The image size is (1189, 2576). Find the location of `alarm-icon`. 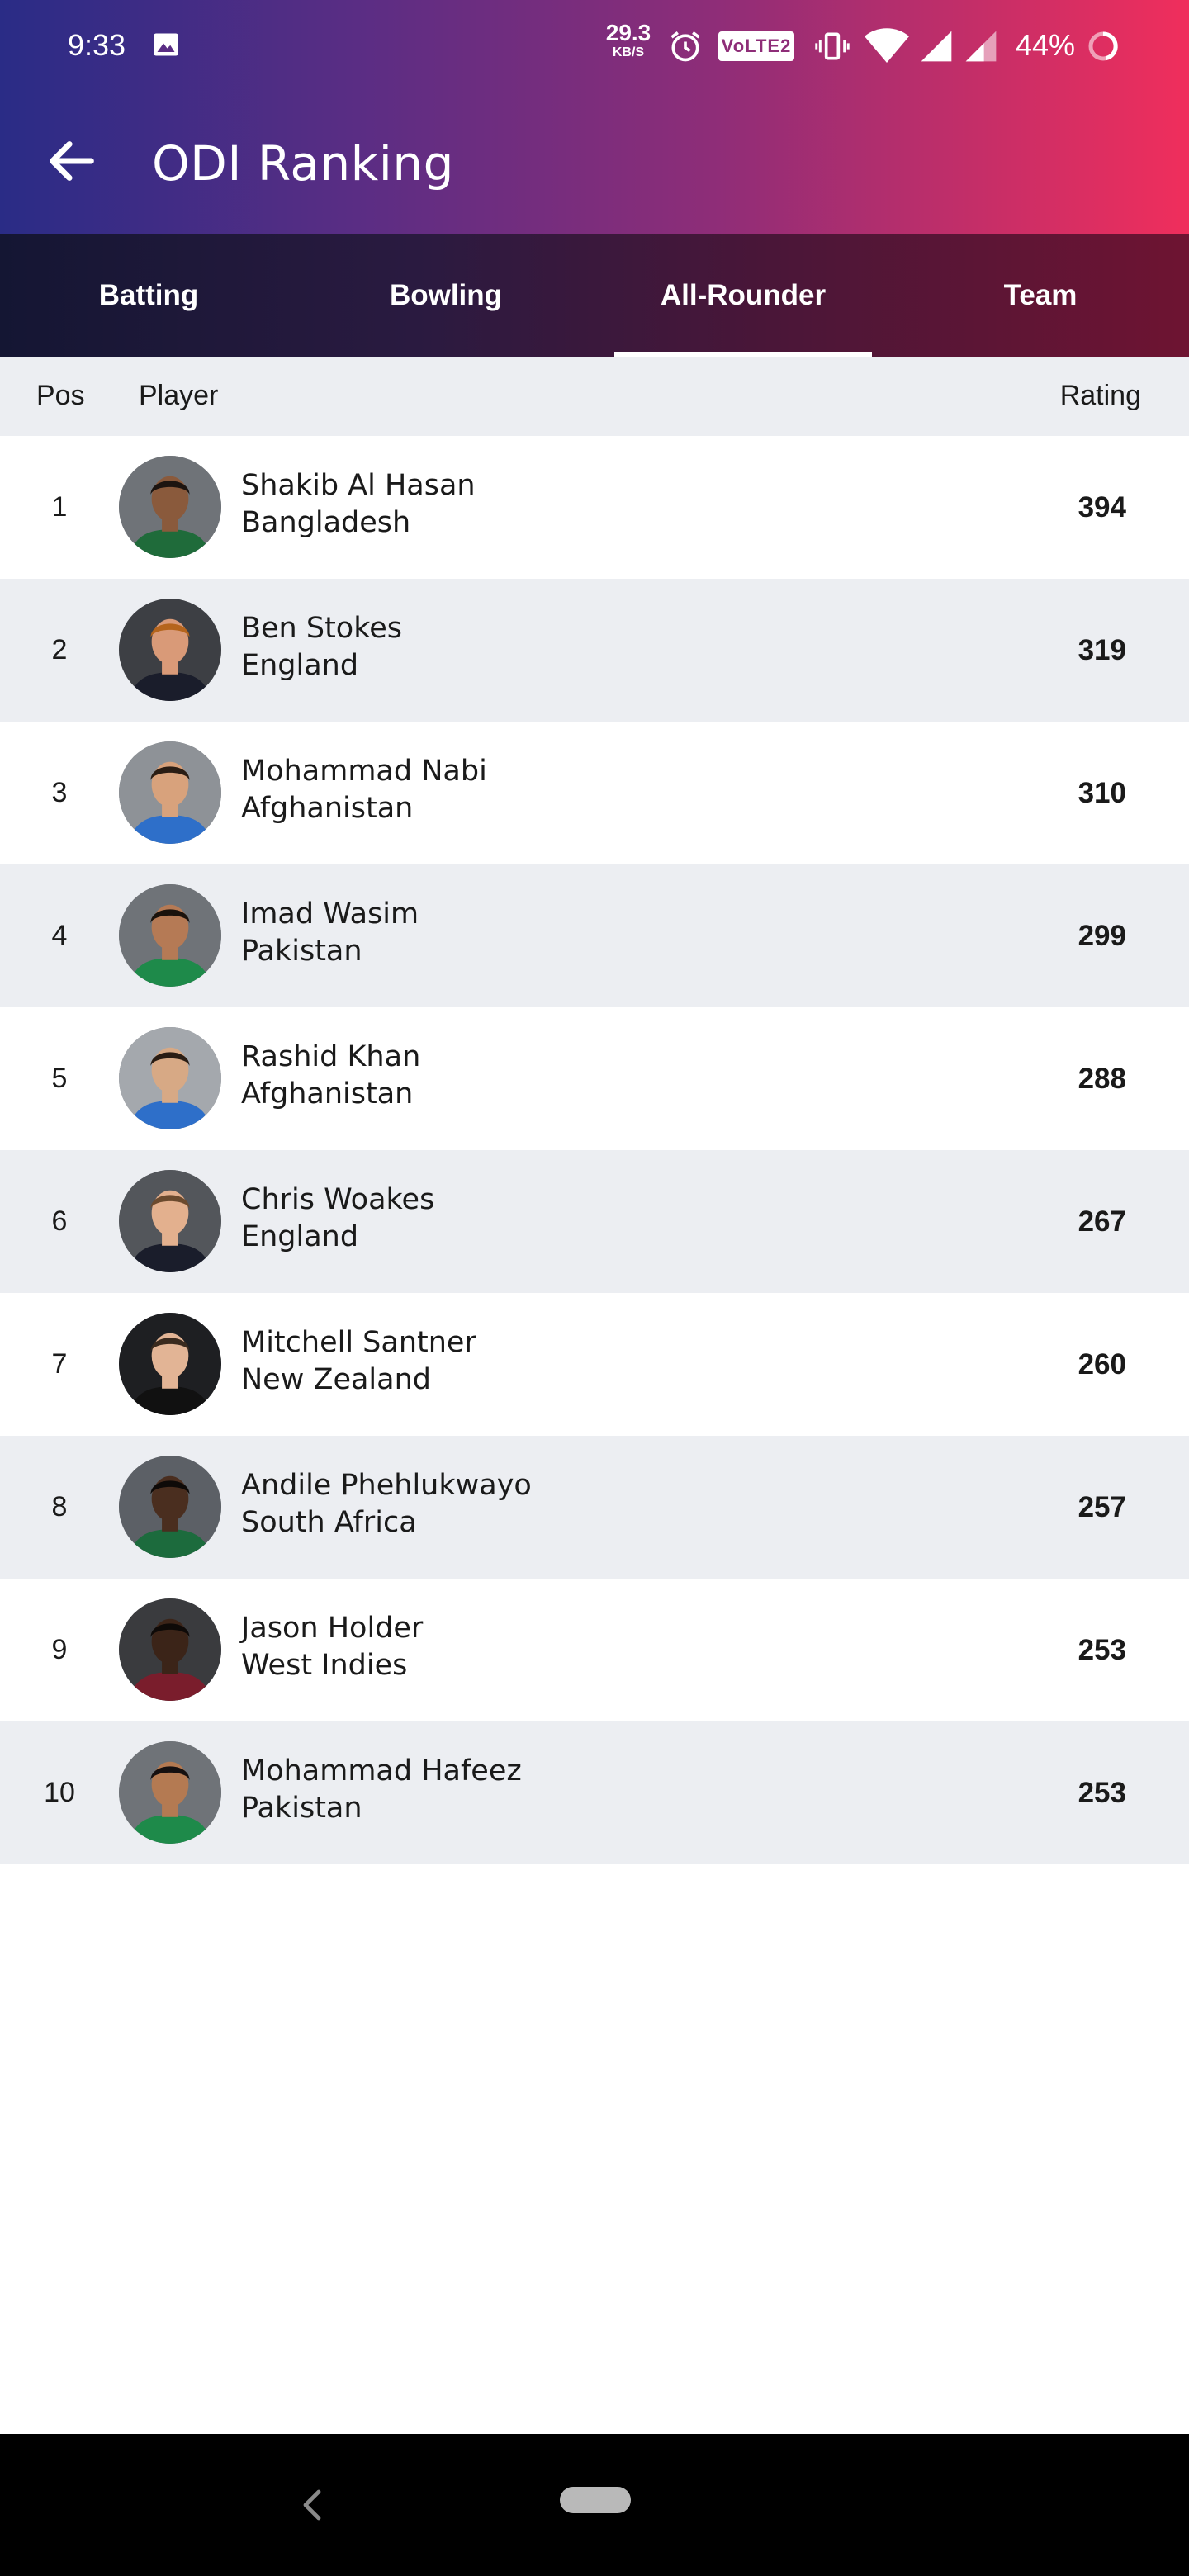

alarm-icon is located at coordinates (685, 46).